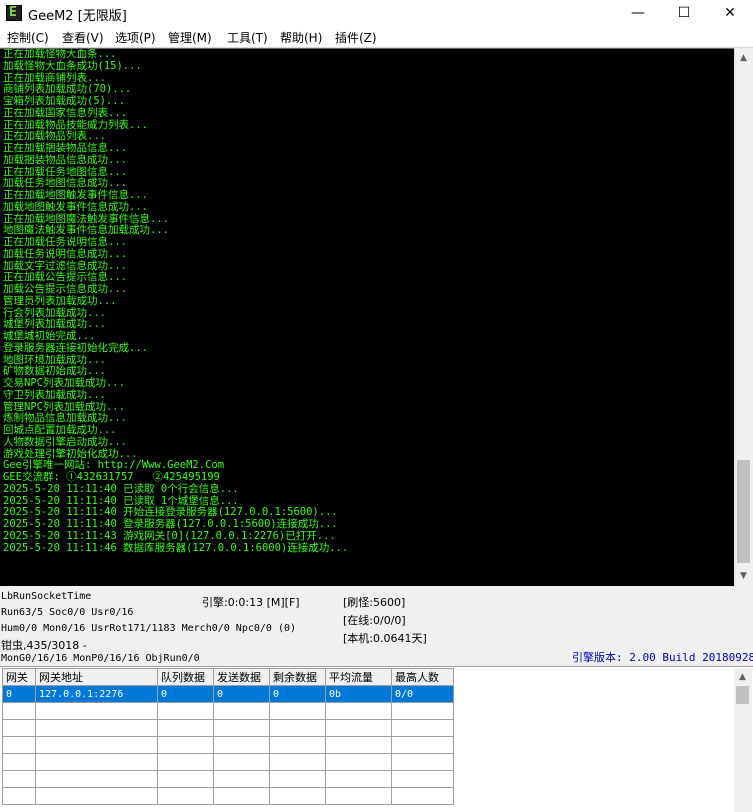 This screenshot has width=753, height=812. I want to click on table-row: 0 127.0.0.1:2276 0 0 0 0b 0/0, so click(228, 694).